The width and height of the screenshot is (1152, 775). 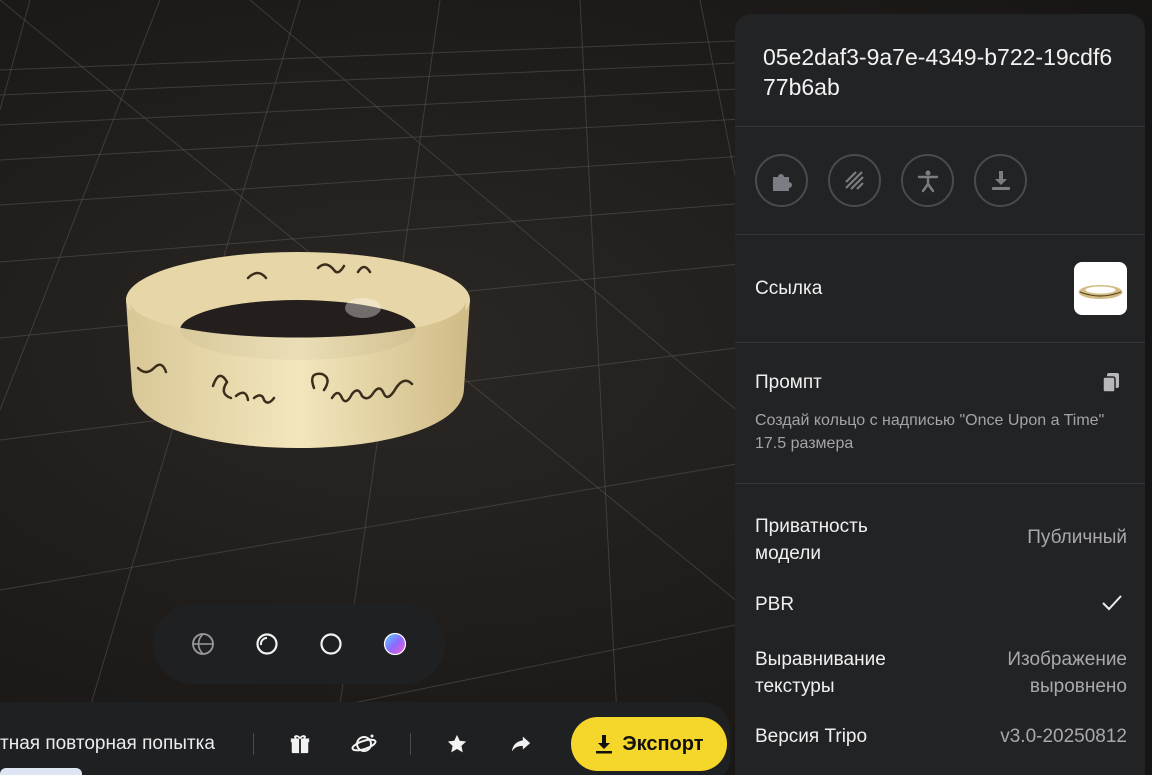 What do you see at coordinates (300, 744) in the screenshot?
I see `gift-icon` at bounding box center [300, 744].